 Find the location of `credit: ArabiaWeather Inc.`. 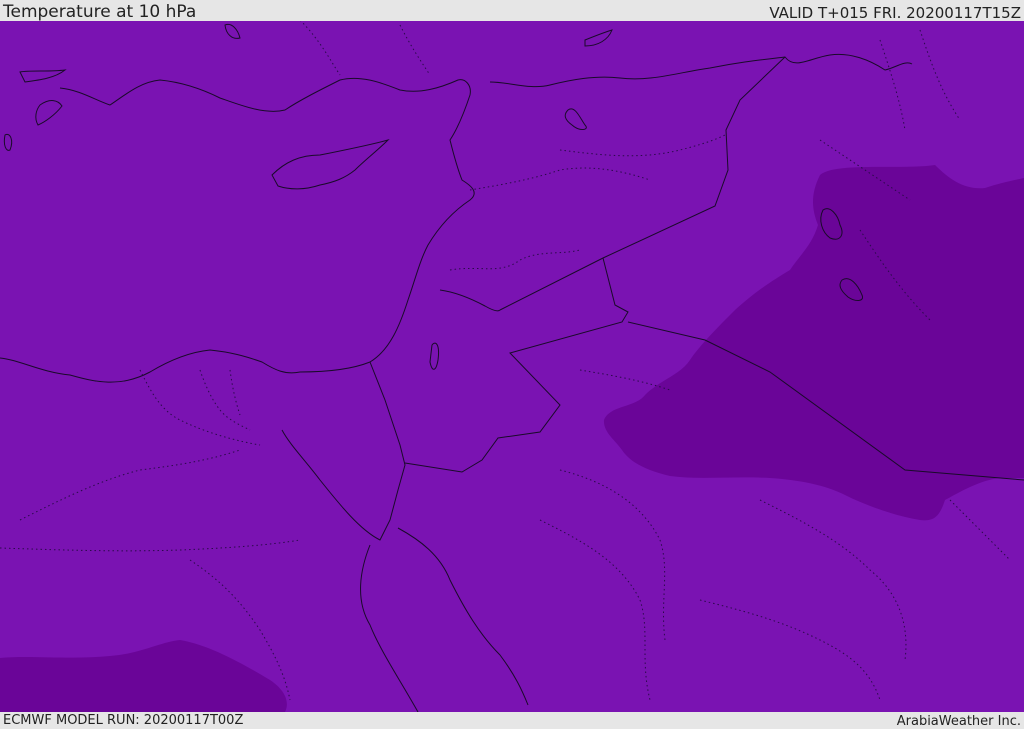

credit: ArabiaWeather Inc. is located at coordinates (958, 721).